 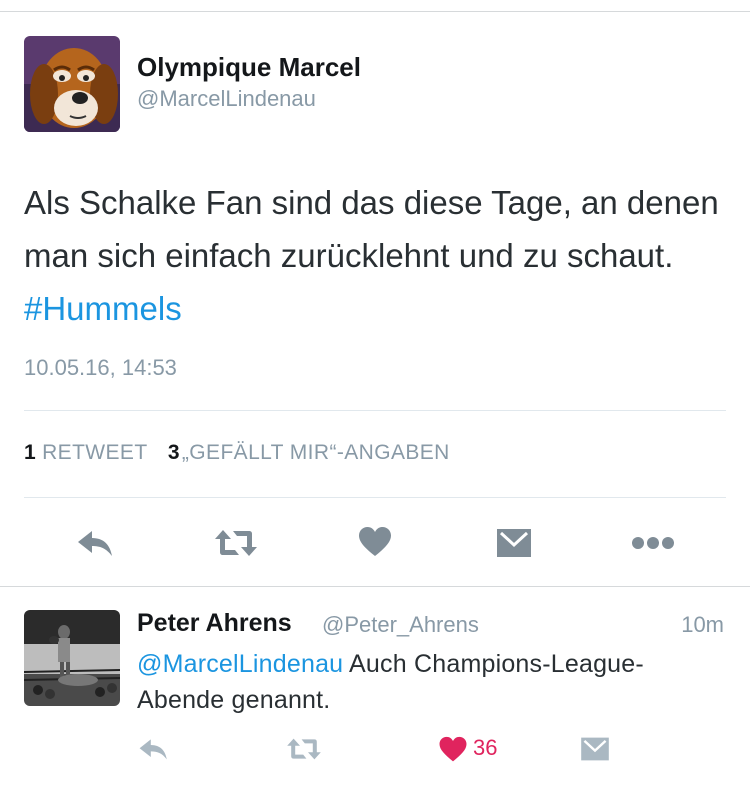 What do you see at coordinates (485, 747) in the screenshot?
I see `reply-like-count: 36` at bounding box center [485, 747].